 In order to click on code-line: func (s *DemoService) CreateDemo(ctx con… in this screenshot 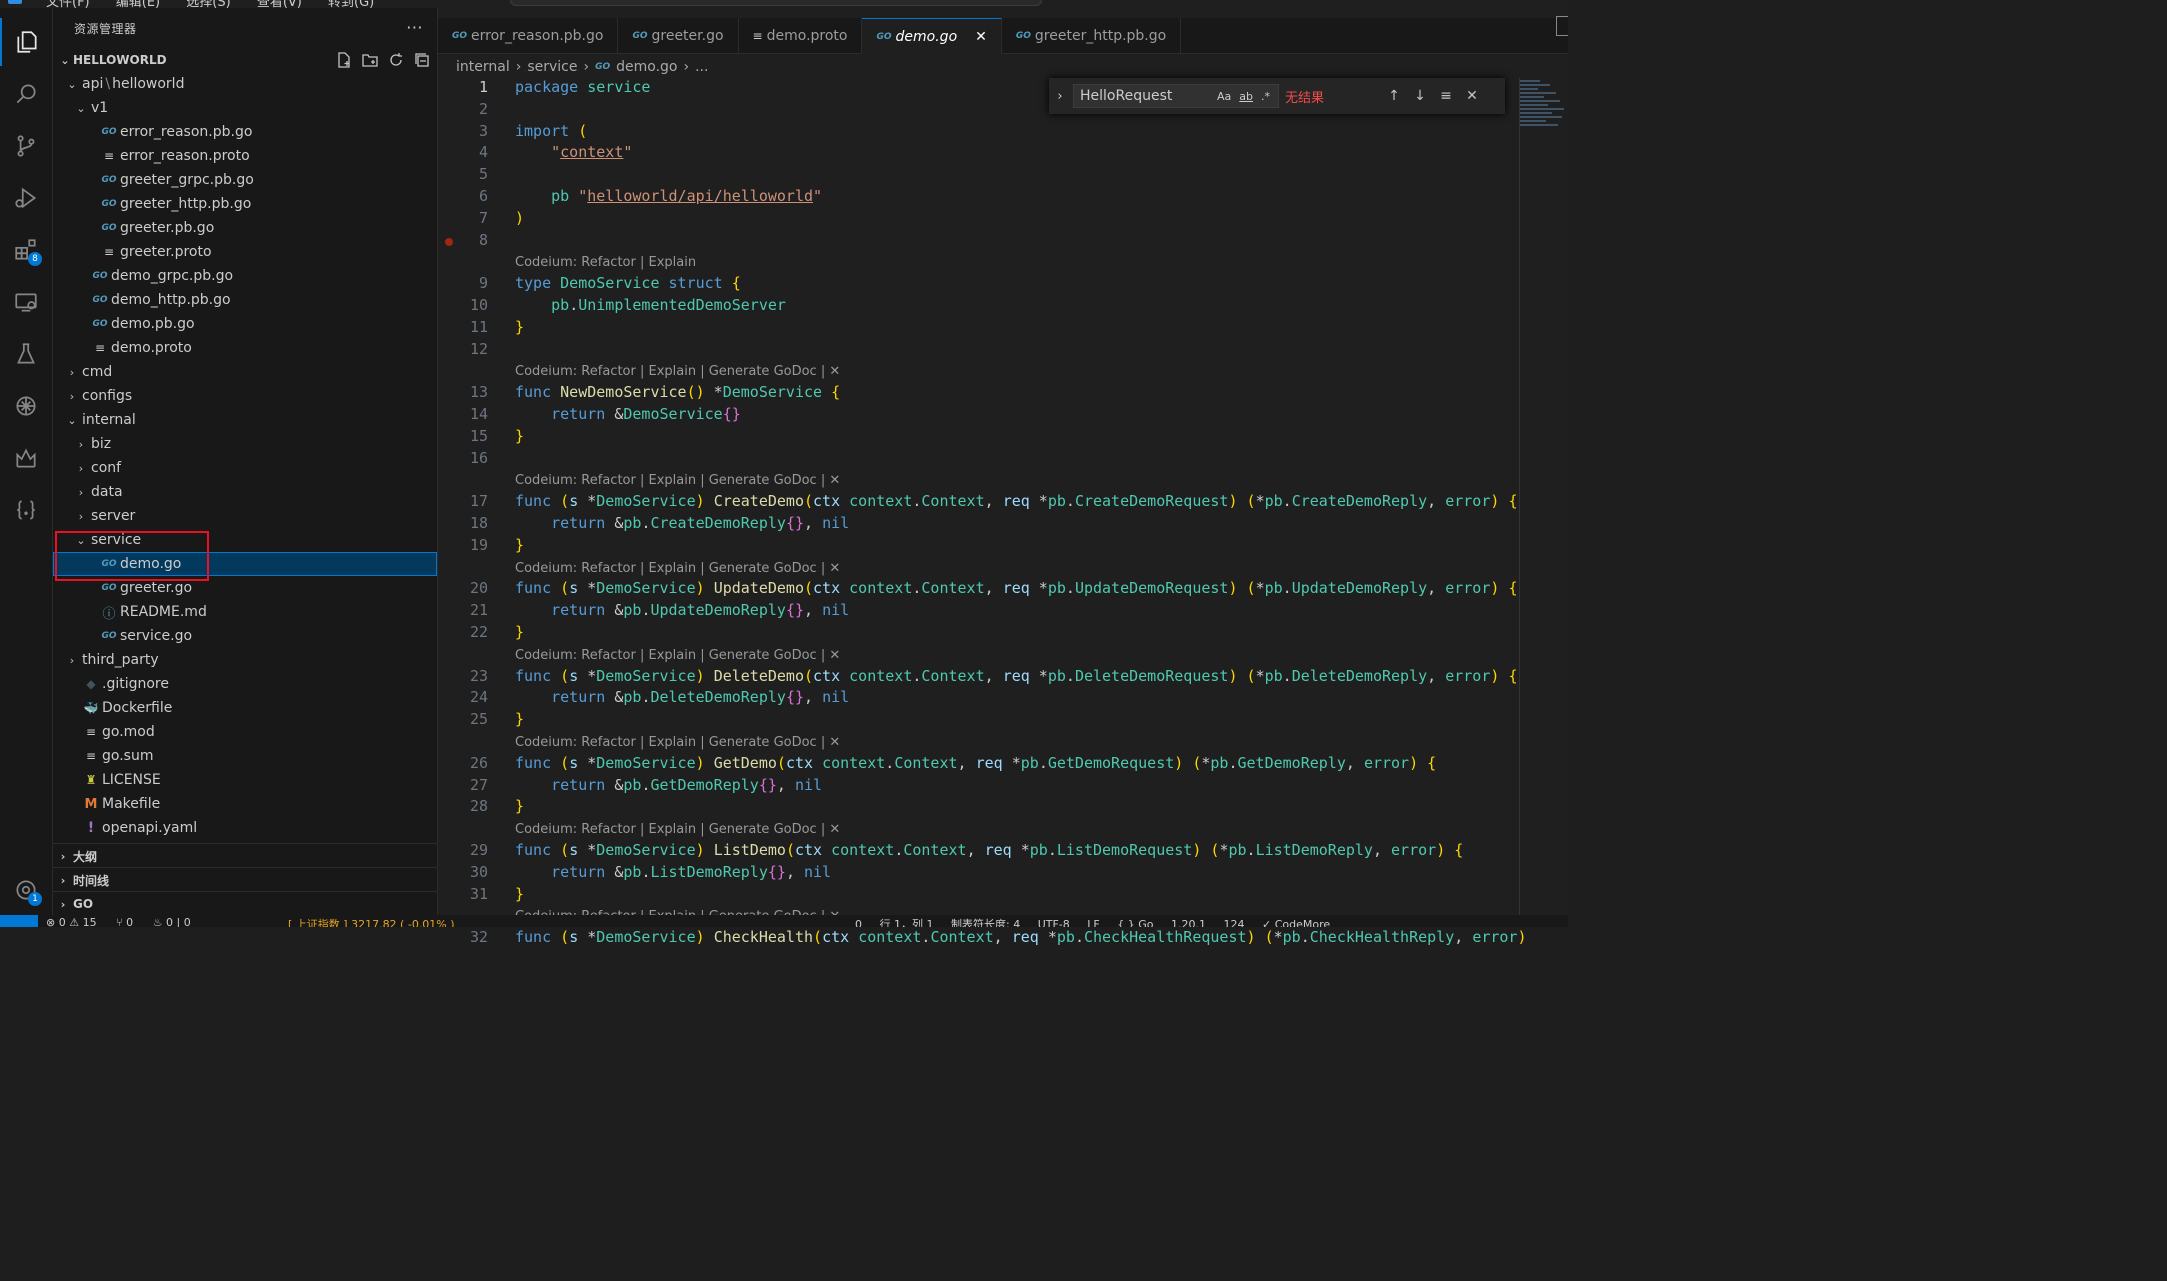, I will do `click(1016, 501)`.